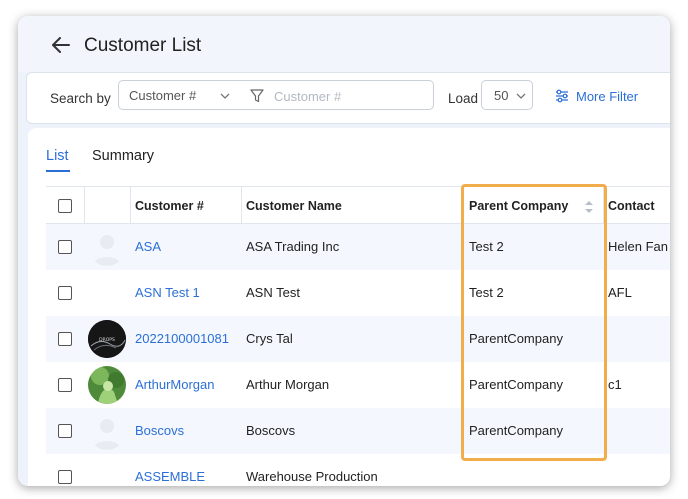 Image resolution: width=688 pixels, height=499 pixels. I want to click on search-field-select: Customer #, so click(178, 95).